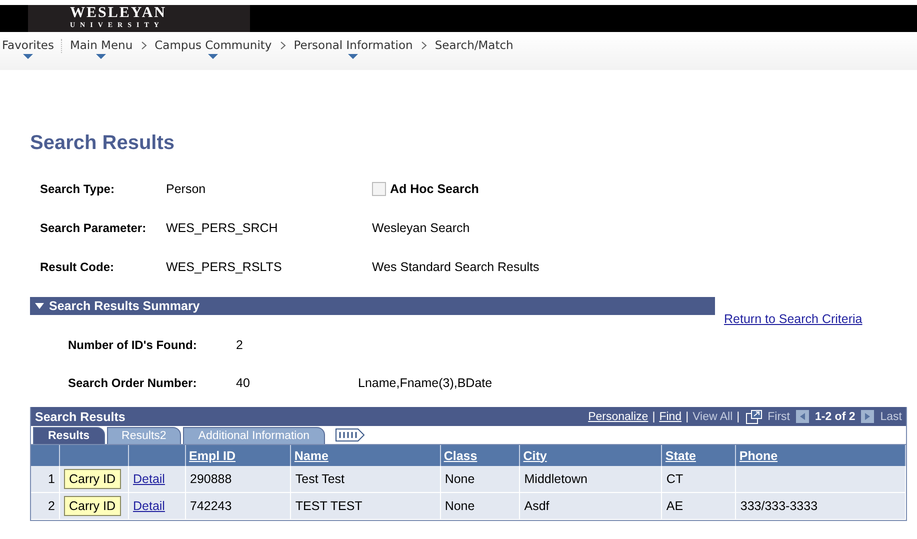 Image resolution: width=917 pixels, height=539 pixels. What do you see at coordinates (421, 227) in the screenshot?
I see `field-description: Wesleyan Search` at bounding box center [421, 227].